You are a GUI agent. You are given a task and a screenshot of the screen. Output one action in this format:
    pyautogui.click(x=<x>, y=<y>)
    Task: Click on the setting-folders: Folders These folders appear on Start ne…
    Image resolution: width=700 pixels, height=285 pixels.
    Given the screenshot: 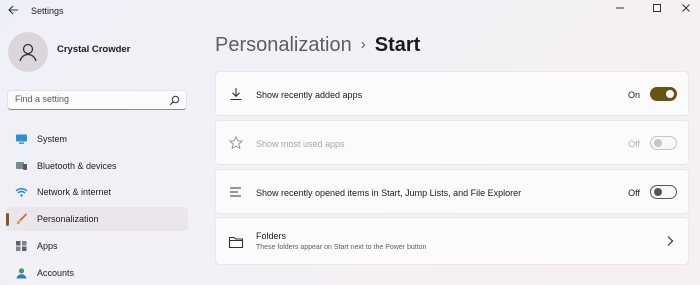 What is the action you would take?
    pyautogui.click(x=452, y=241)
    